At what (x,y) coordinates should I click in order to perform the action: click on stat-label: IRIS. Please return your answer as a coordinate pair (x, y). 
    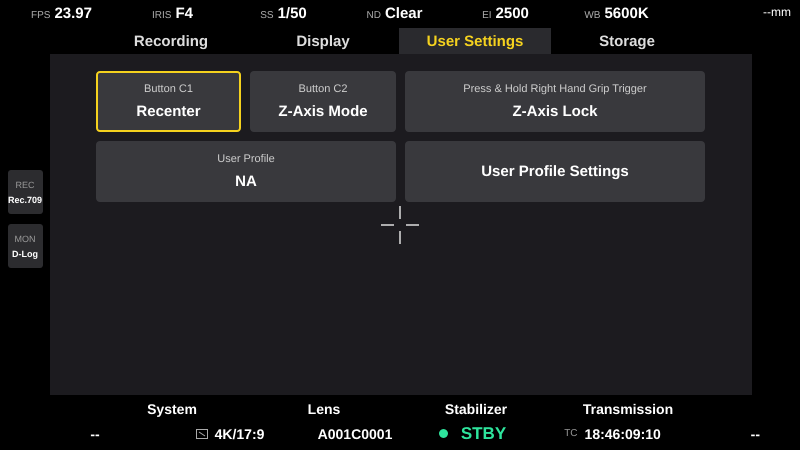
    Looking at the image, I should click on (162, 15).